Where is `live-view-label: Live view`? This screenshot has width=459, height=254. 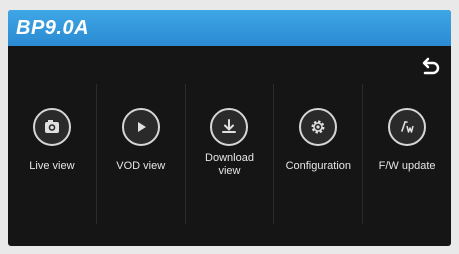 live-view-label: Live view is located at coordinates (52, 166).